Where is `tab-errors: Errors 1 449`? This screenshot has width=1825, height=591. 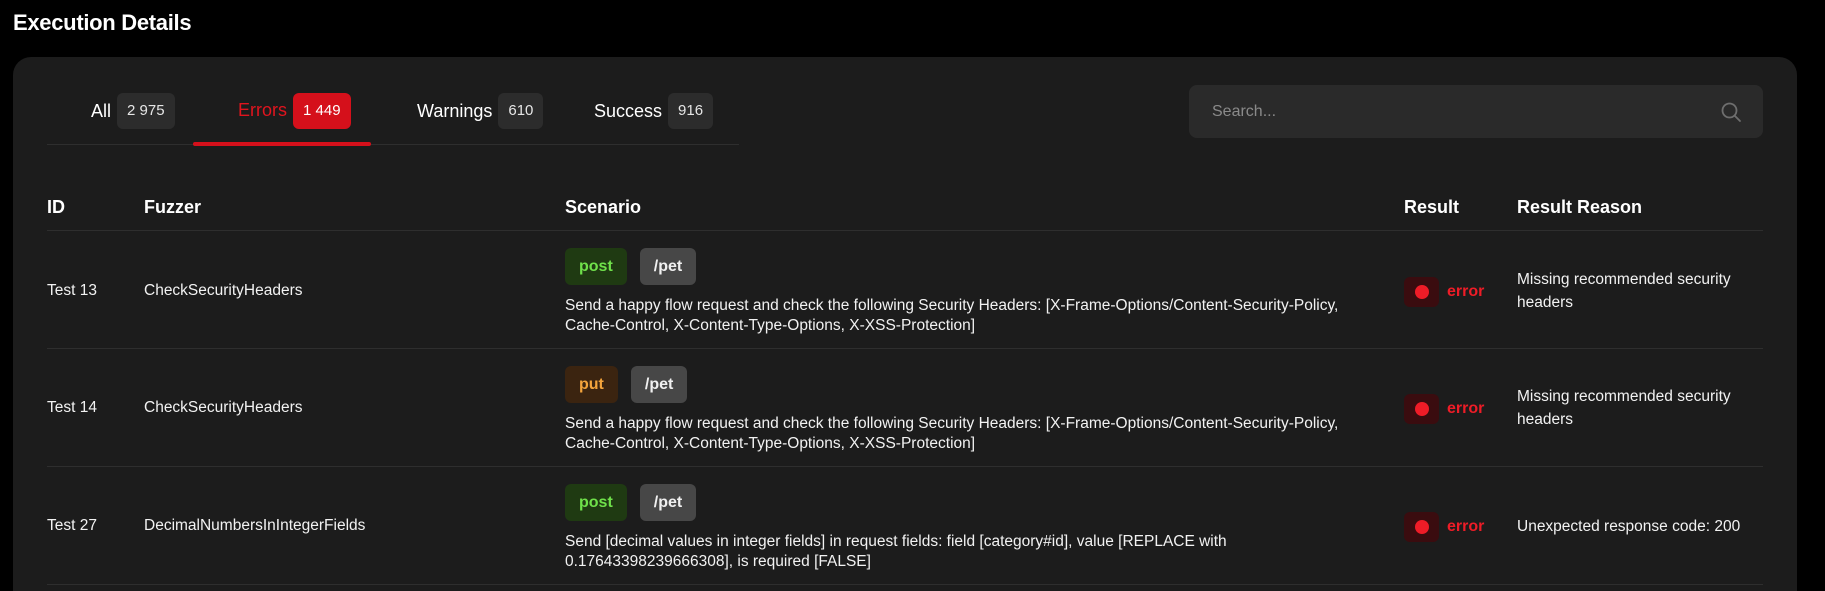 tab-errors: Errors 1 449 is located at coordinates (294, 111).